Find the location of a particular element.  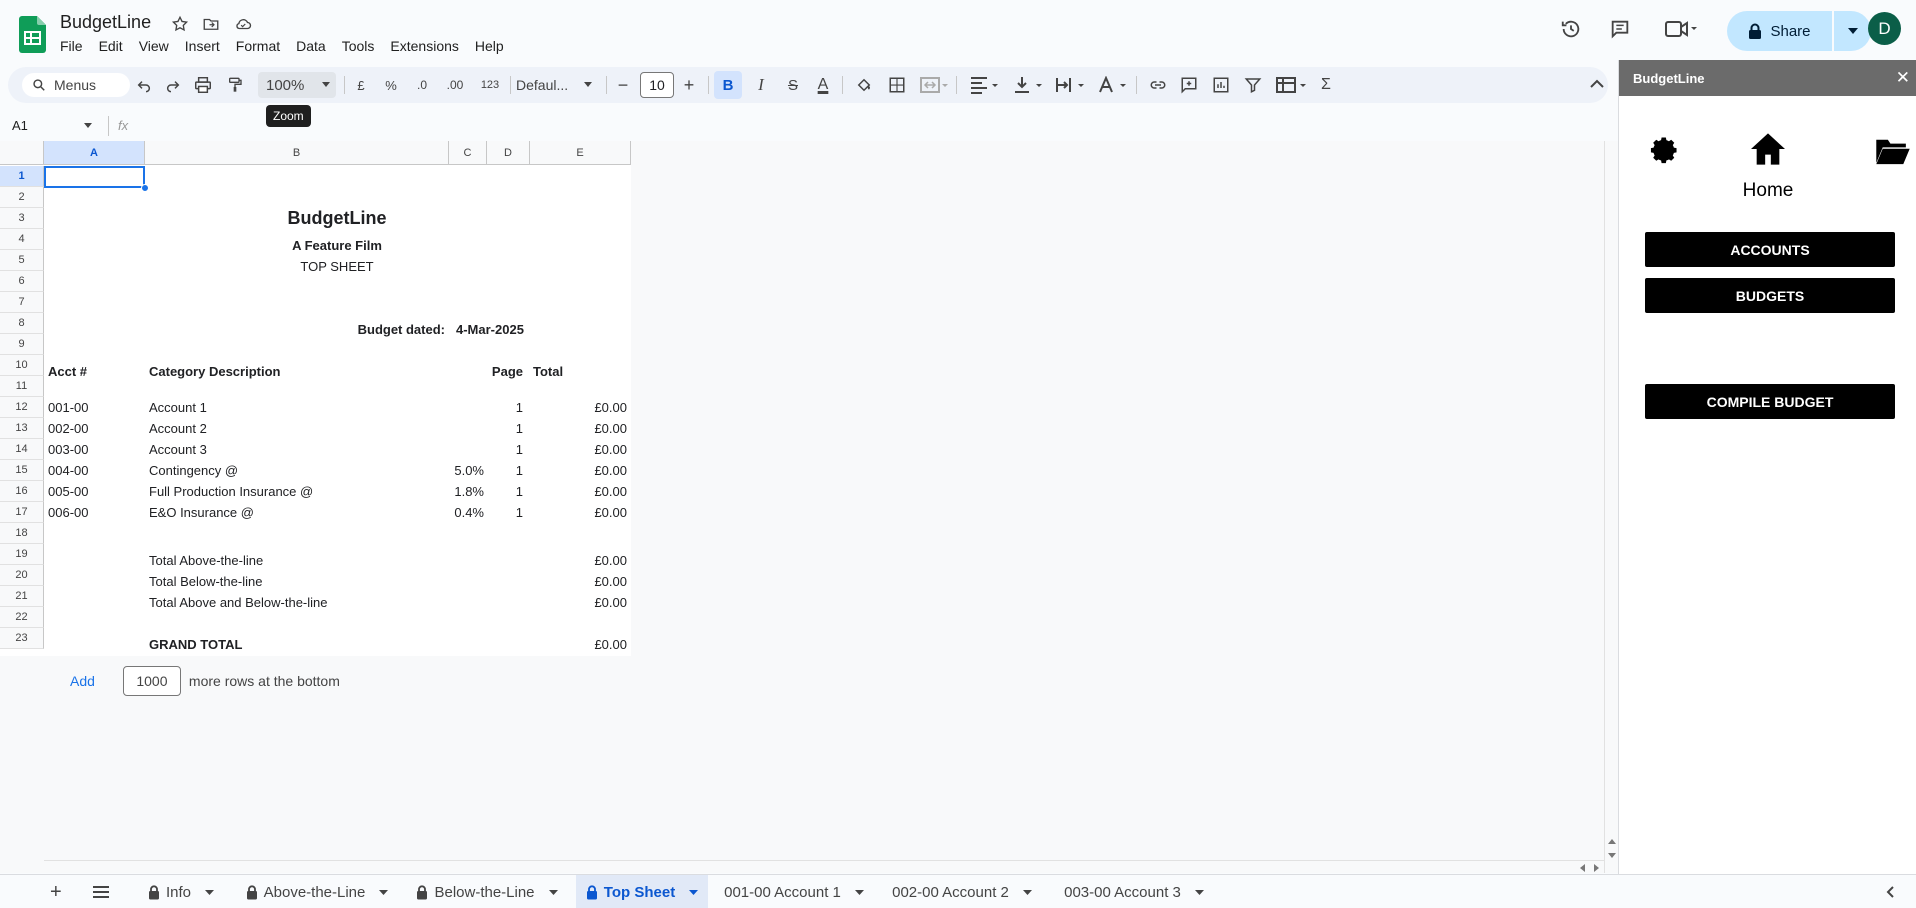

percent-format-button: % is located at coordinates (391, 85).